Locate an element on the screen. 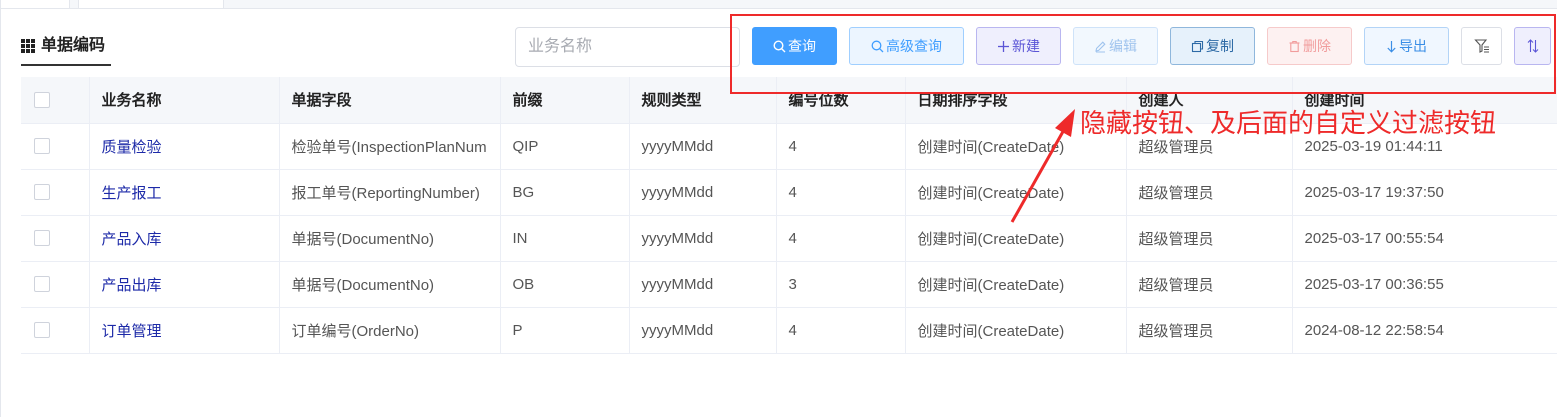  new-button: 新建 is located at coordinates (1018, 46).